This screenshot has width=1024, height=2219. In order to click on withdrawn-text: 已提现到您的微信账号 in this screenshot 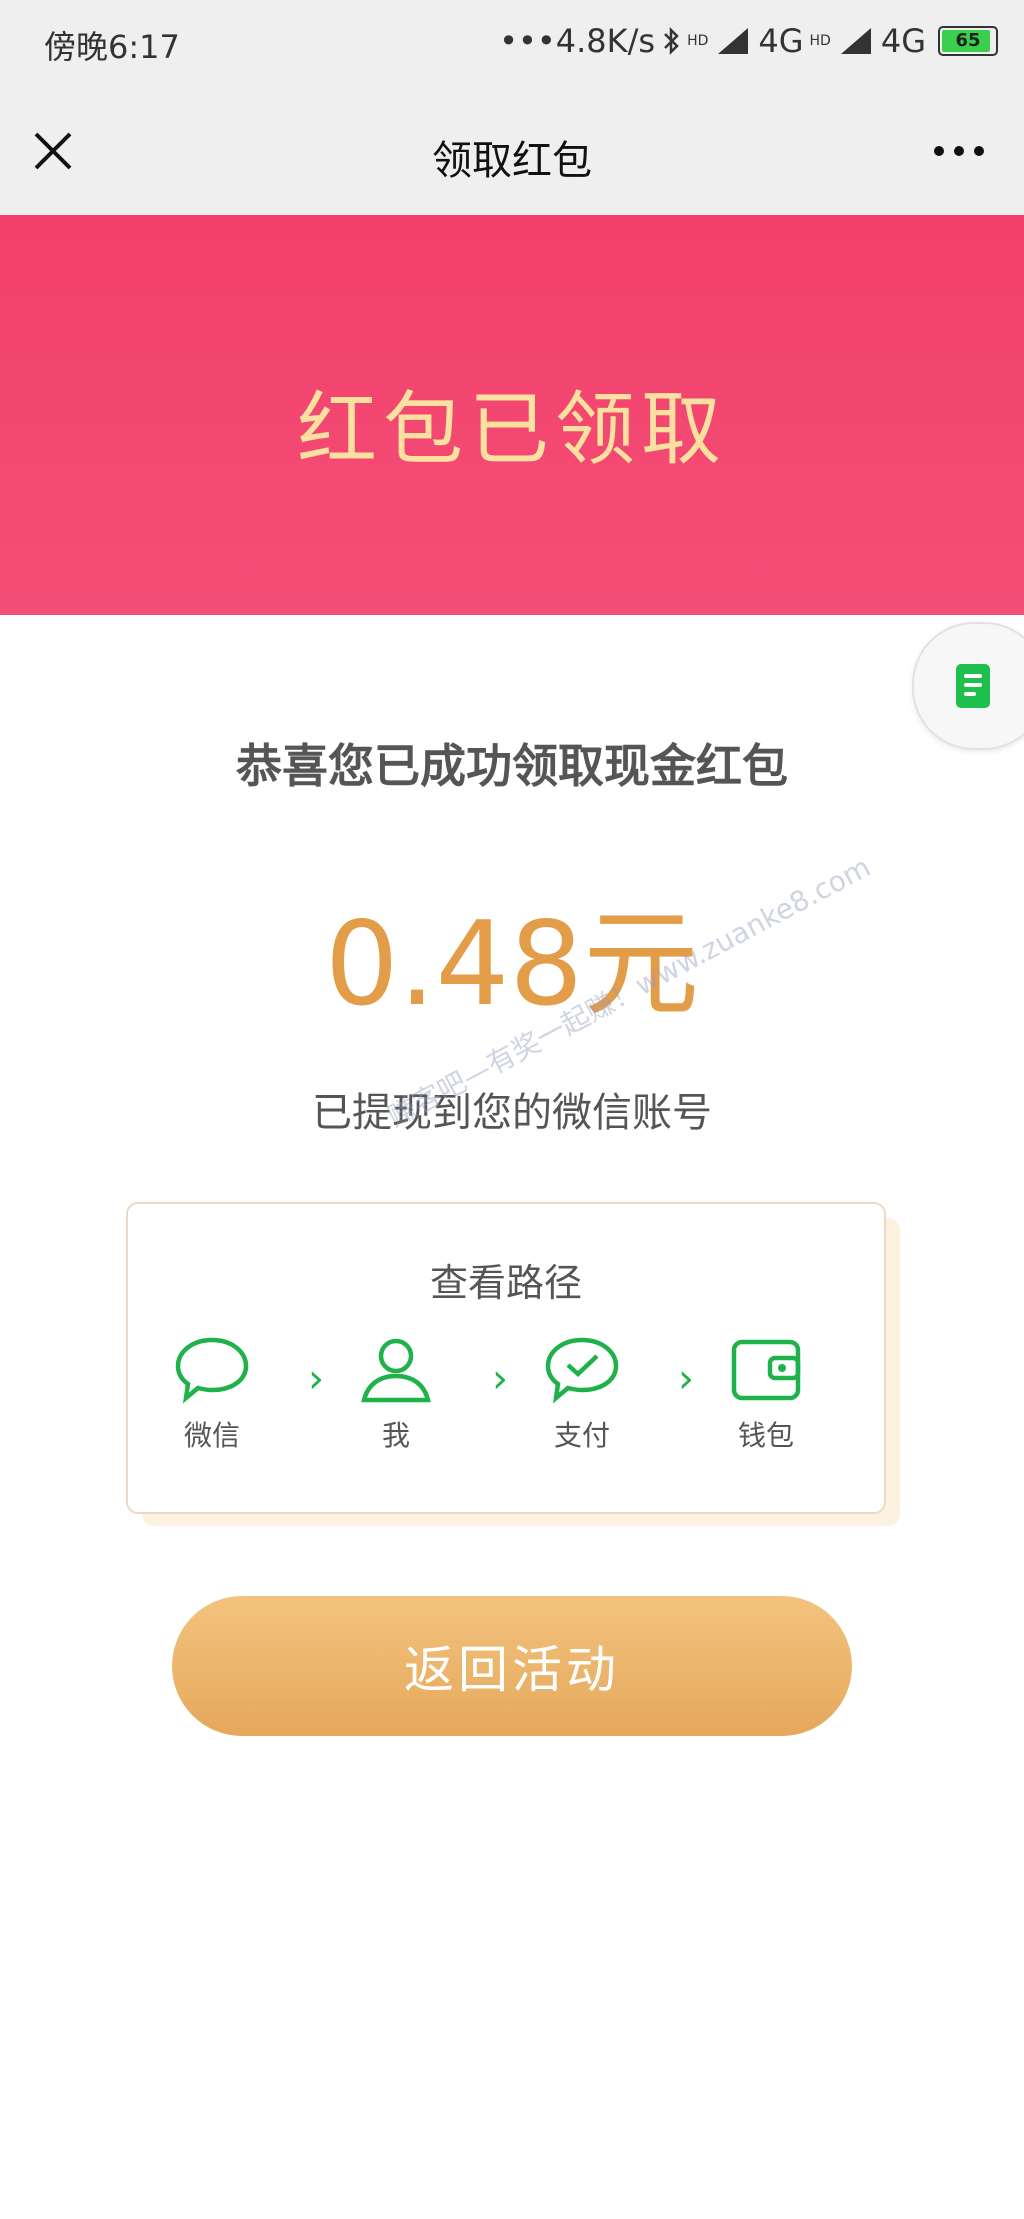, I will do `click(512, 1113)`.